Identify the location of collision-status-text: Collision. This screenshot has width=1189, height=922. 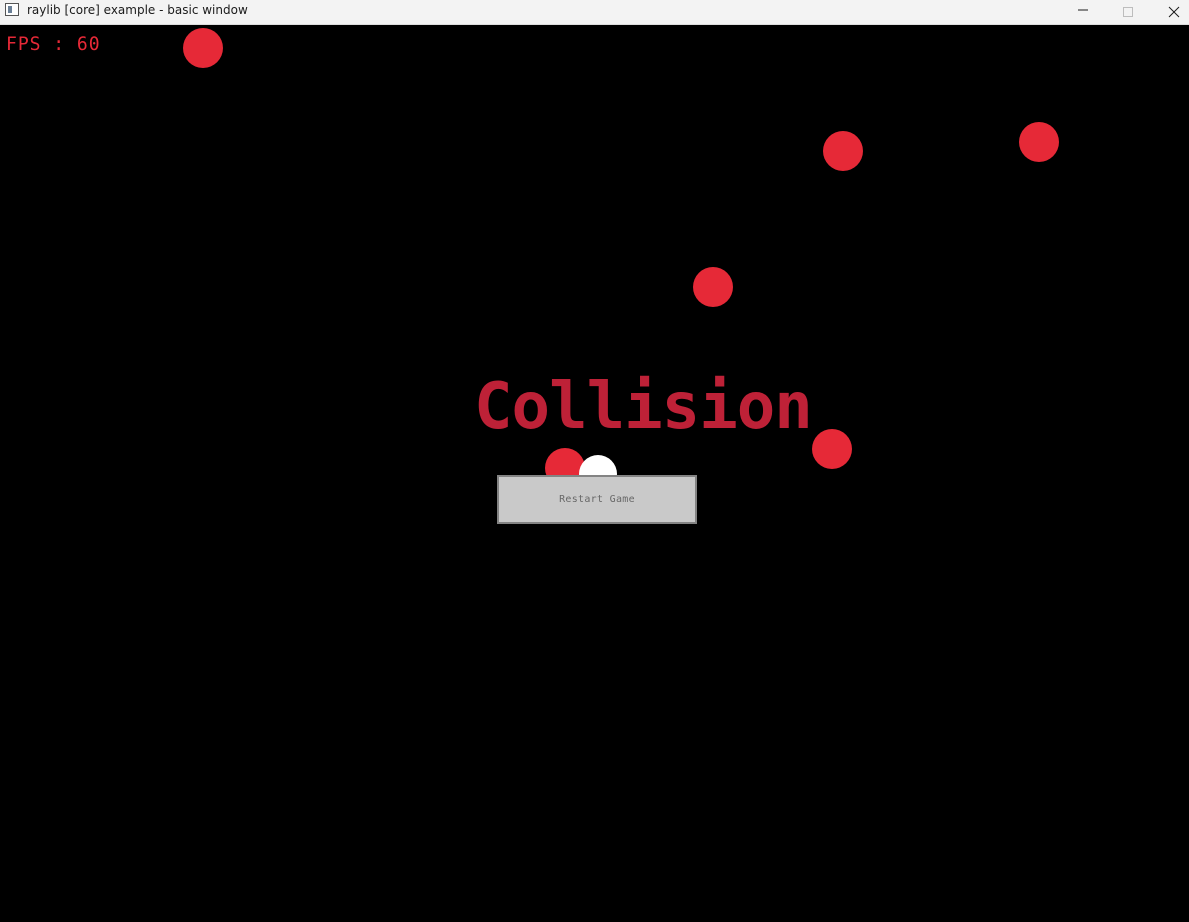
(643, 407).